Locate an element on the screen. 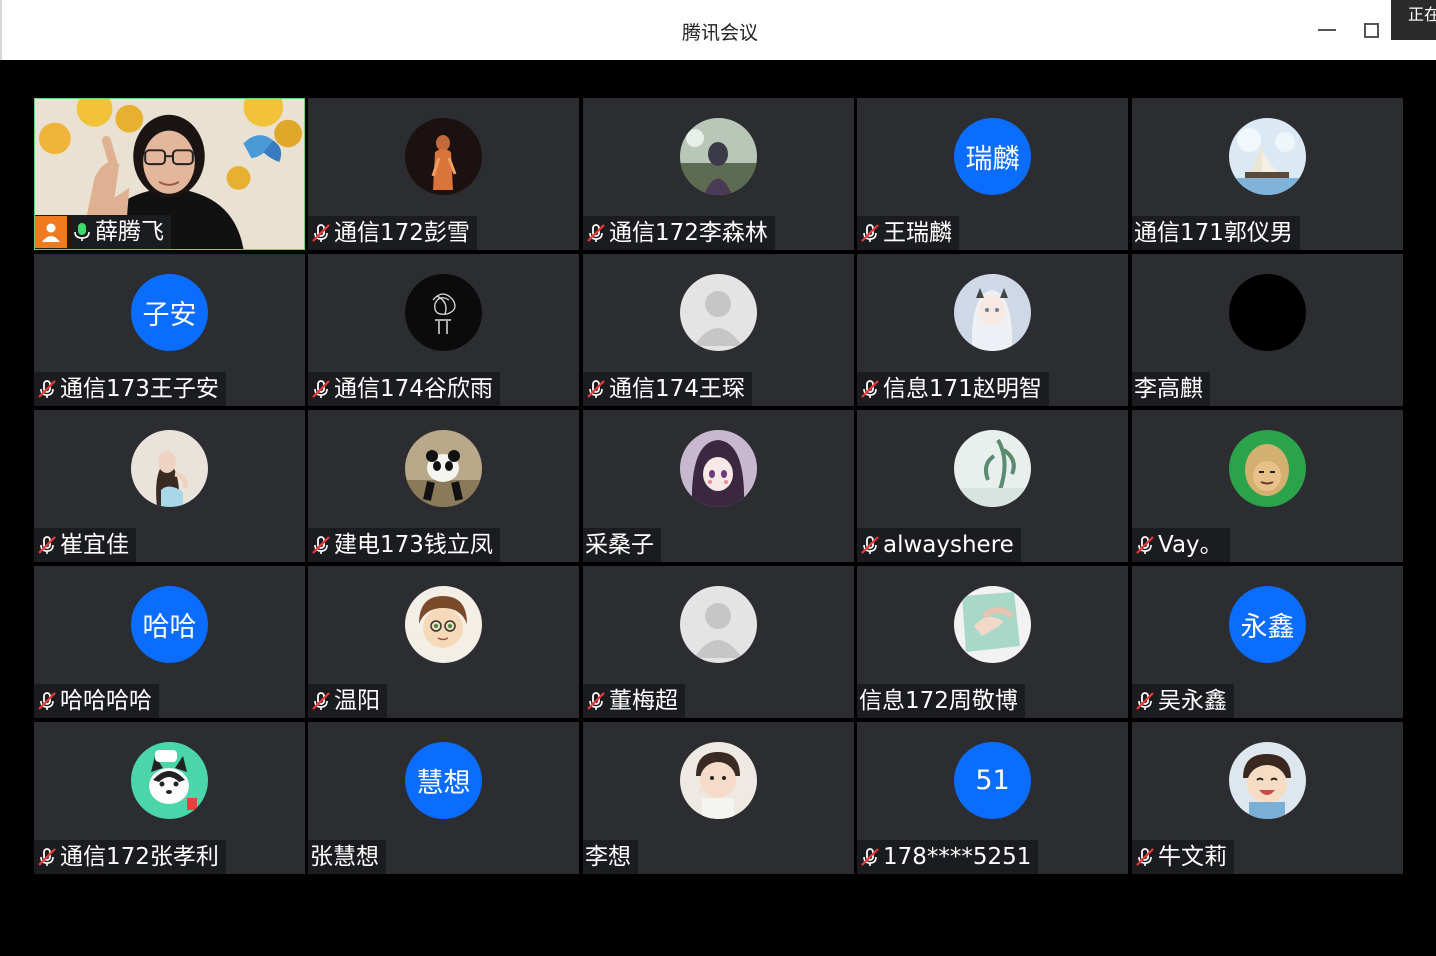 The image size is (1436, 956). participant-tile: 牛文莉 is located at coordinates (1267, 798).